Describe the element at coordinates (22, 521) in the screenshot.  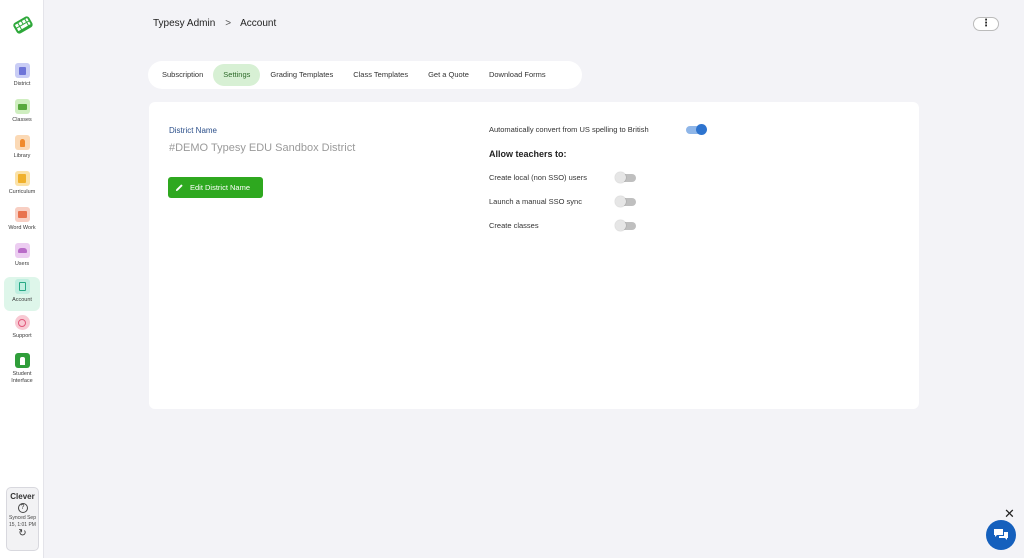
I see `sync-status: Synced Sep 15, 1:01 PM` at that location.